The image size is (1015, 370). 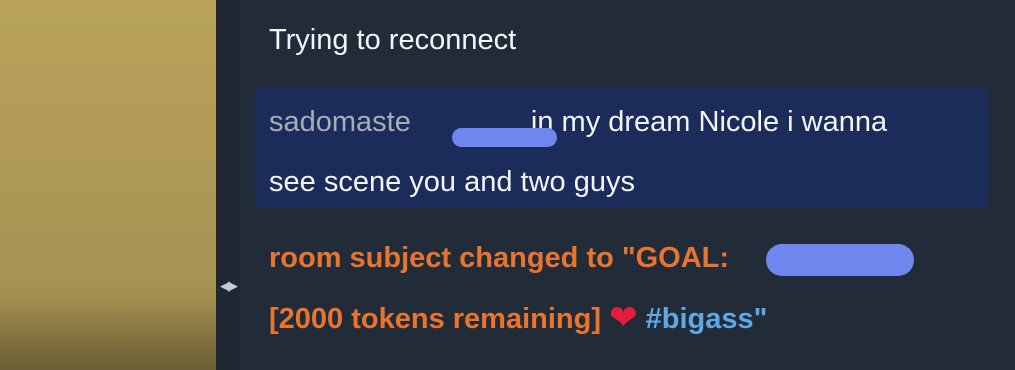 What do you see at coordinates (840, 260) in the screenshot?
I see `goal-redaction` at bounding box center [840, 260].